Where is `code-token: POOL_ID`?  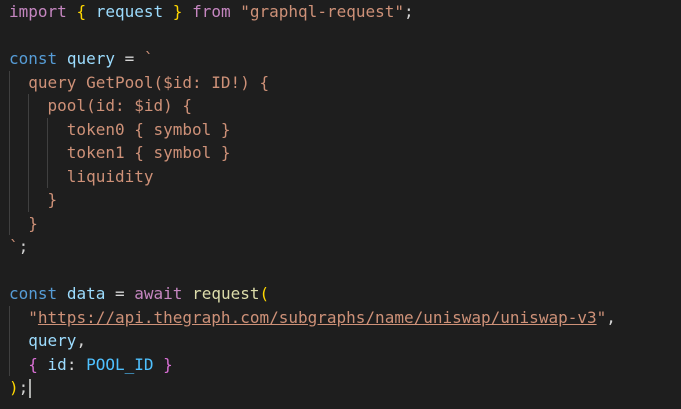 code-token: POOL_ID is located at coordinates (120, 364).